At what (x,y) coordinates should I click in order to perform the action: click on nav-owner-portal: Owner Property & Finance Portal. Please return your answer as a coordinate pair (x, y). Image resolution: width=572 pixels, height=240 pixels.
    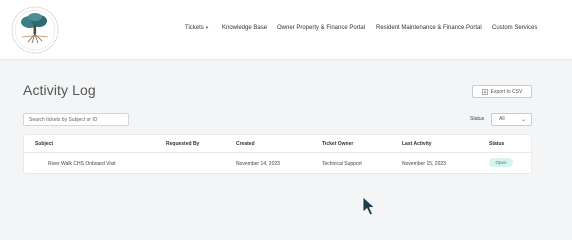
    Looking at the image, I should click on (321, 28).